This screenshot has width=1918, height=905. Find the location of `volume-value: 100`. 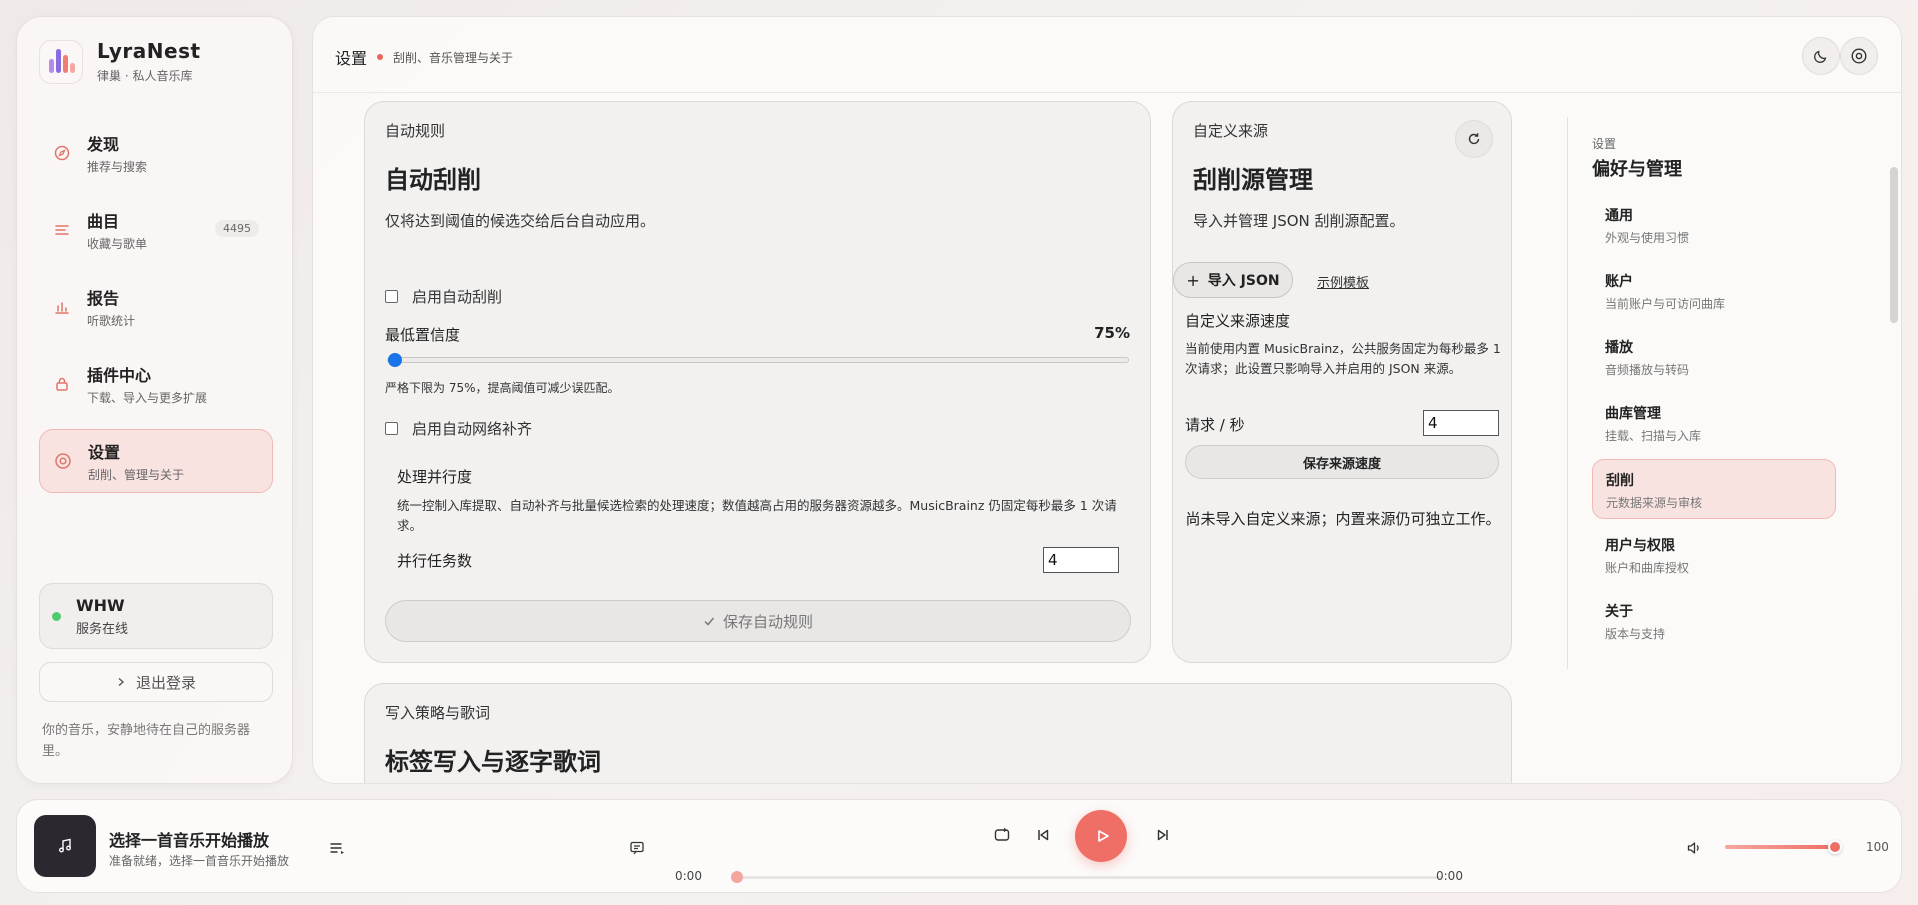

volume-value: 100 is located at coordinates (1877, 847).